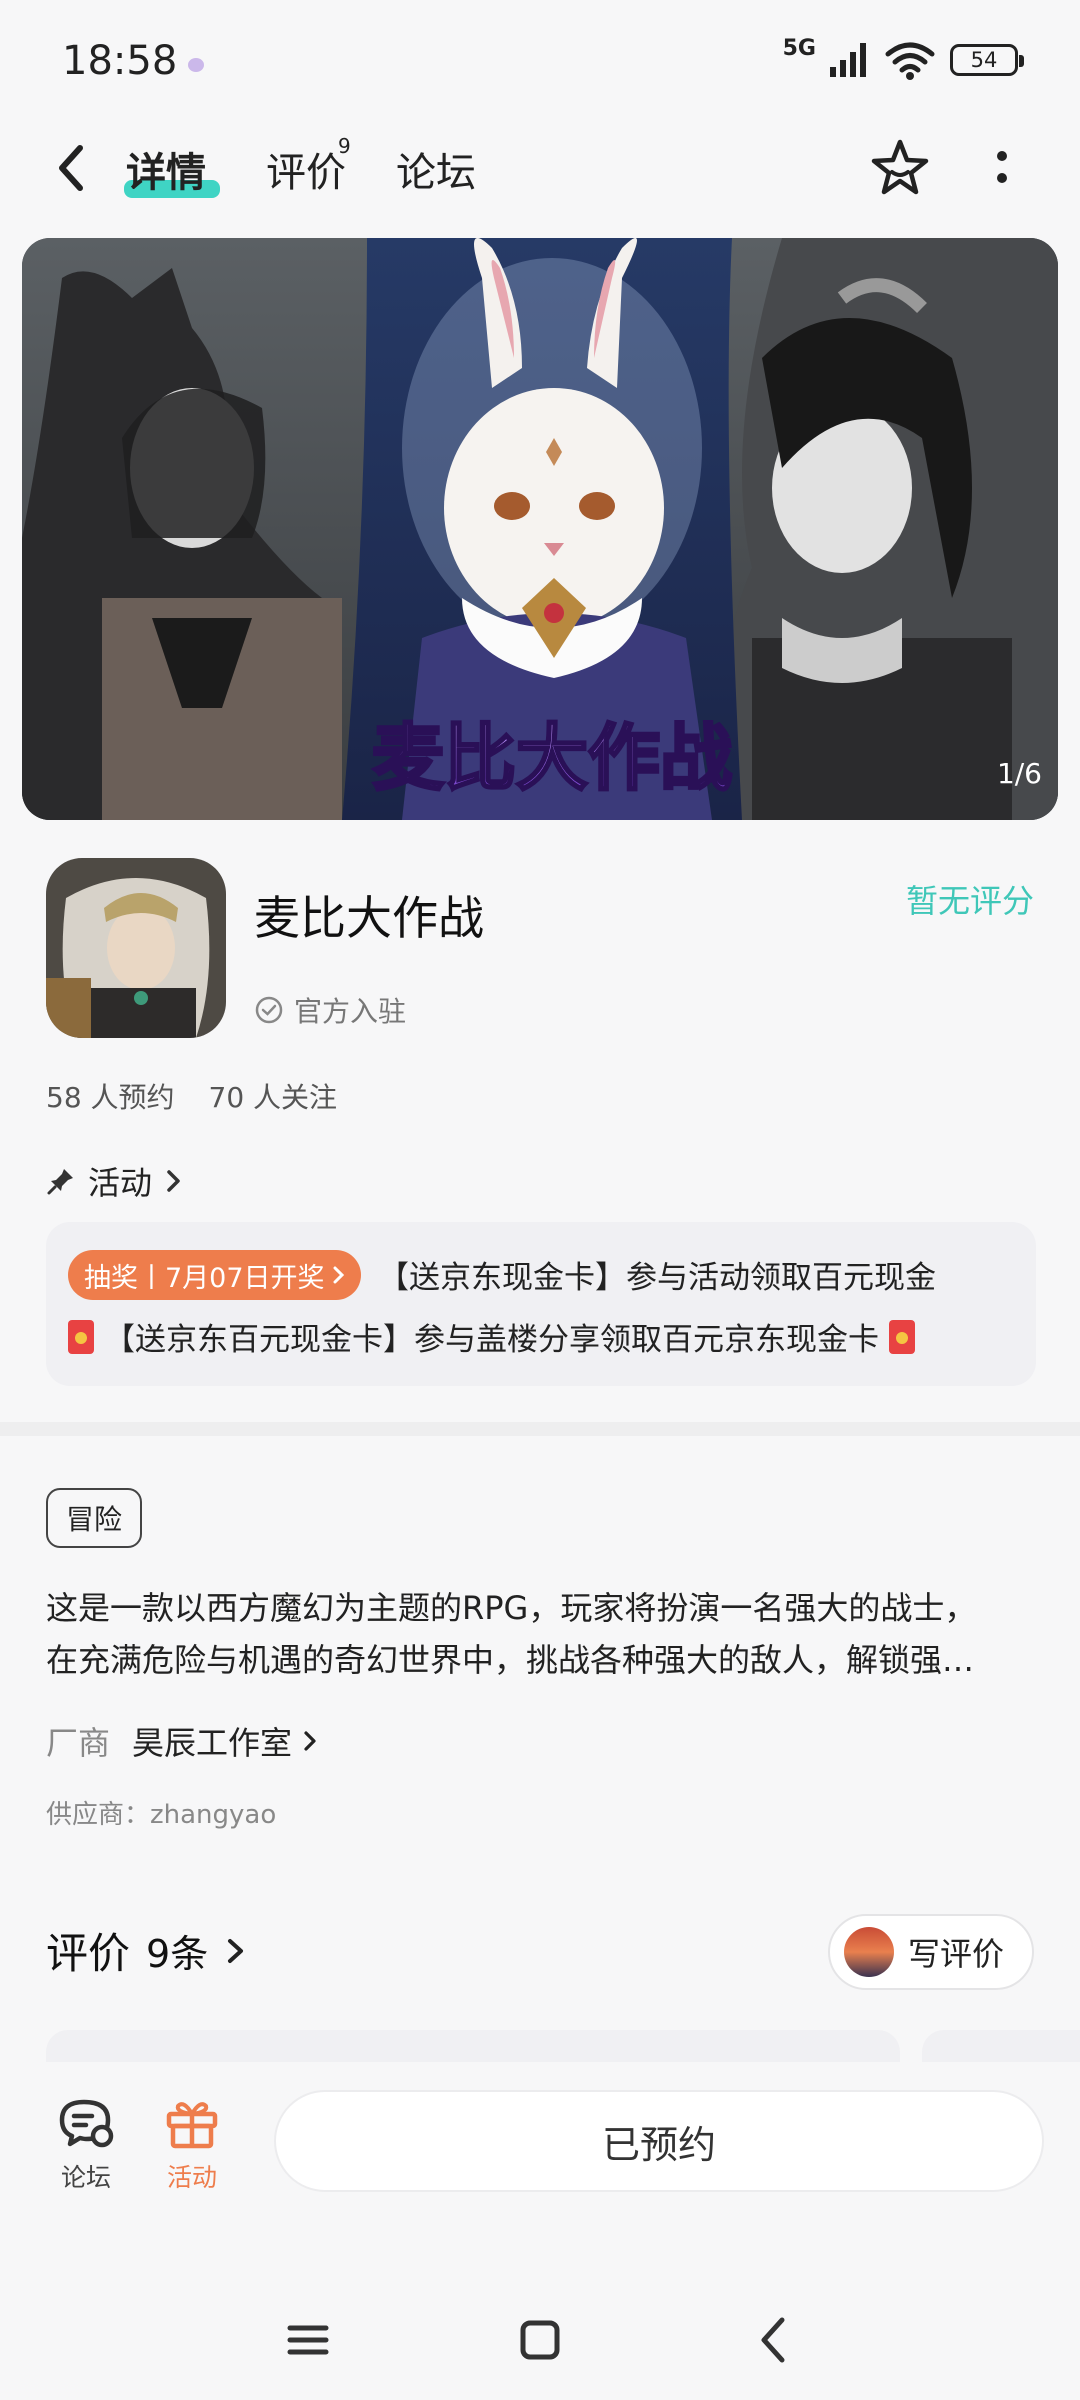 This screenshot has height=2400, width=1080. What do you see at coordinates (491, 1340) in the screenshot?
I see `activity-line-2-text: 【送京东百元现金卡】参与盖楼分享领取百元京东现金卡` at bounding box center [491, 1340].